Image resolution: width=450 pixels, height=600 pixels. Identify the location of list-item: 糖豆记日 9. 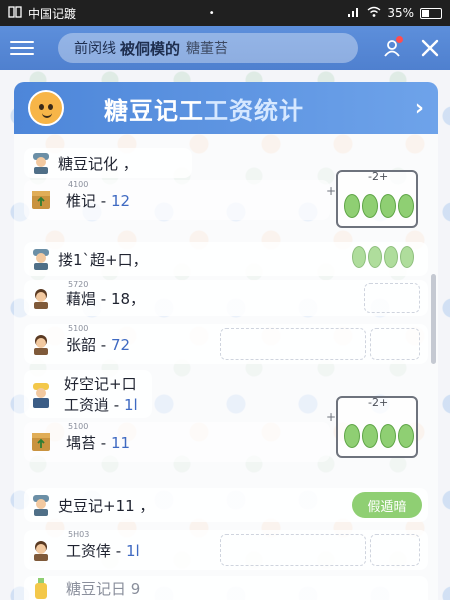
(226, 588).